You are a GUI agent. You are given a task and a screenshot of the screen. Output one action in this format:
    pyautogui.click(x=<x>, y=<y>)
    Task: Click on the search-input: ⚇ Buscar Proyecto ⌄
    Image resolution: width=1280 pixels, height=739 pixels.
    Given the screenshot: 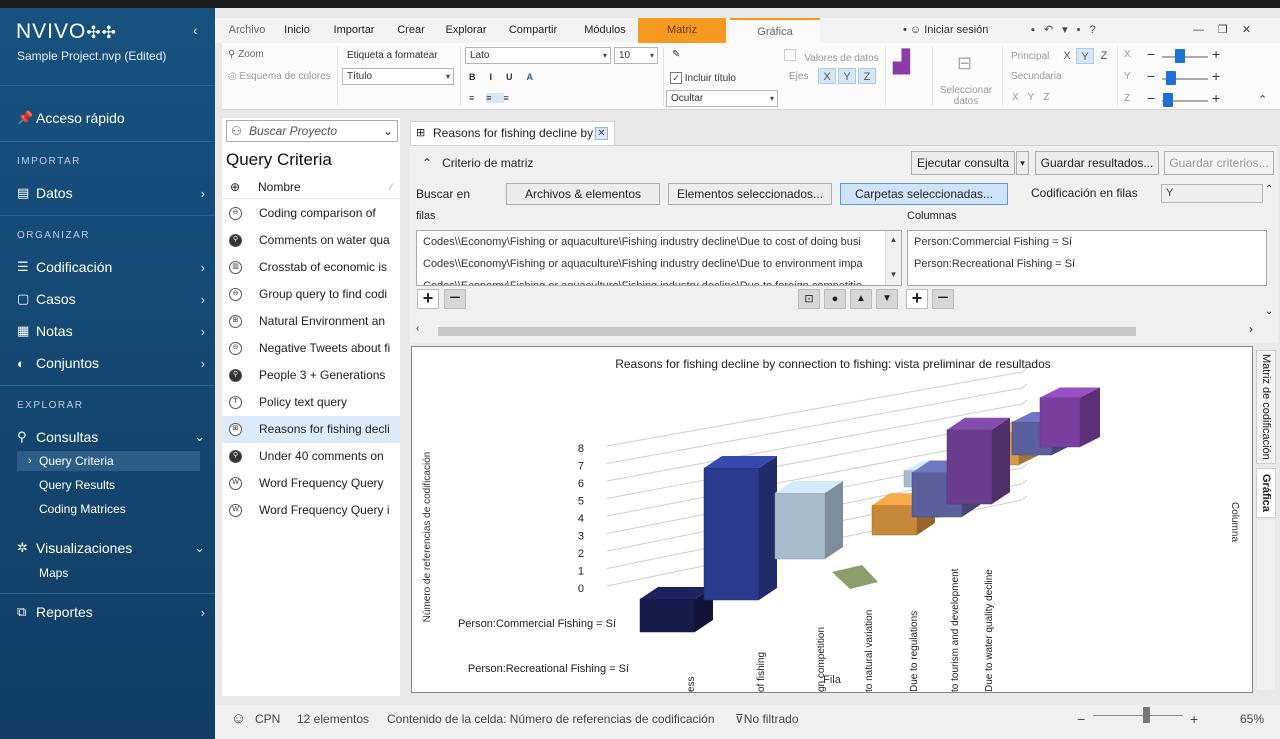 What is the action you would take?
    pyautogui.click(x=312, y=131)
    